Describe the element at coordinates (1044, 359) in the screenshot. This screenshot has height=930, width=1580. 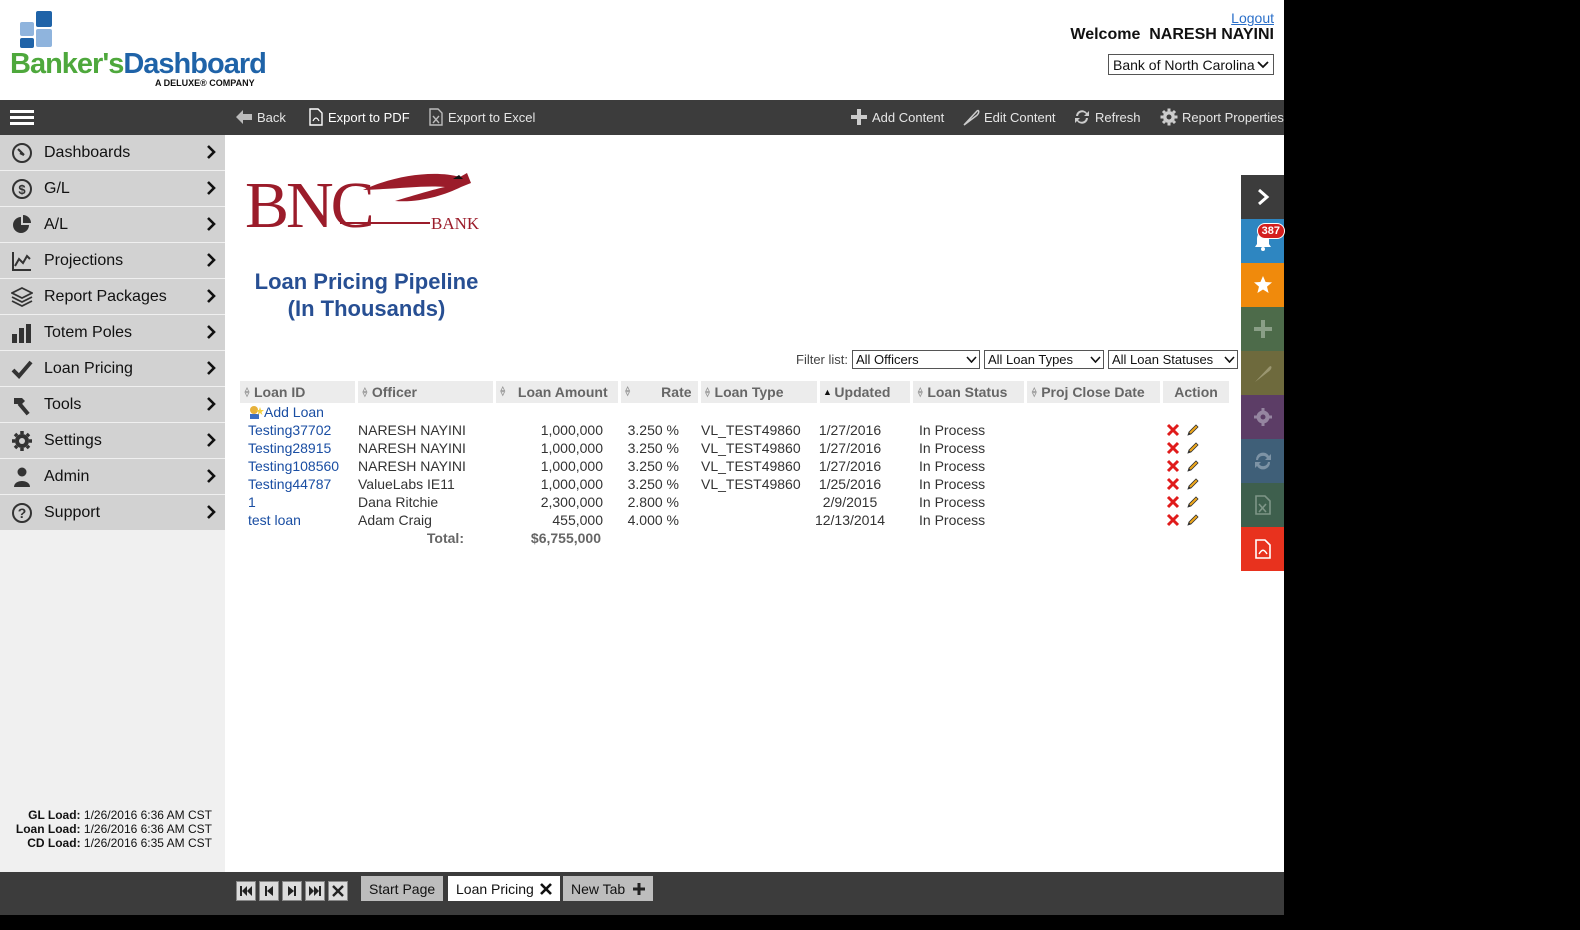
I see `loan-type-filter-select: All Loan Types` at that location.